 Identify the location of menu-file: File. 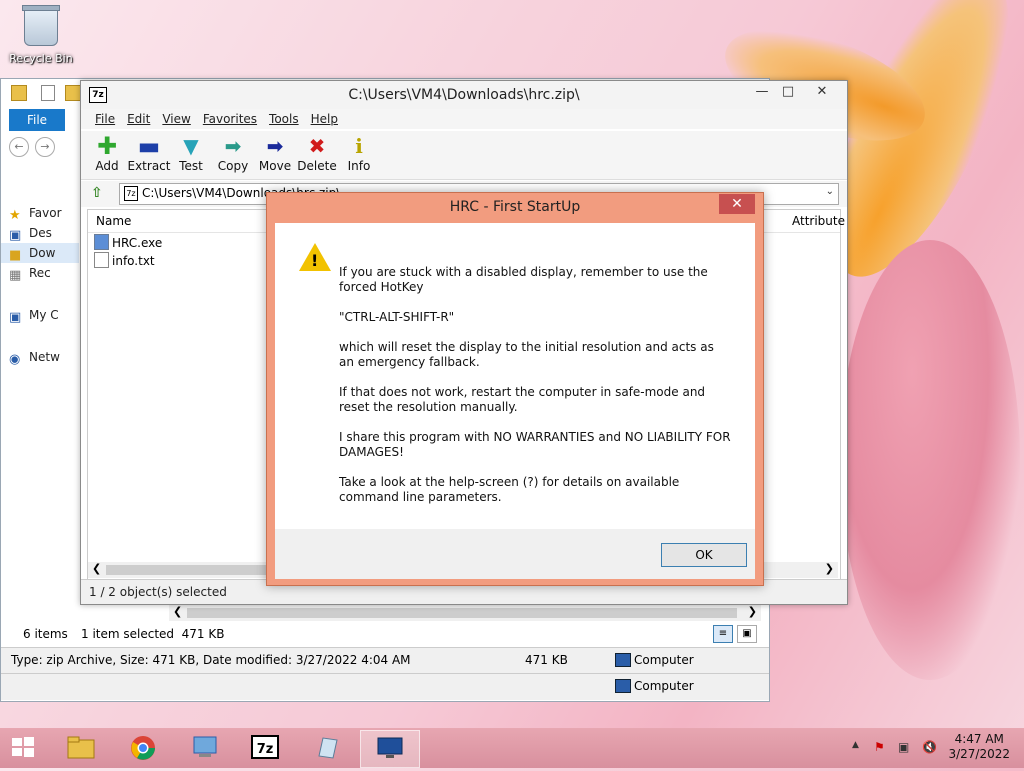
(105, 119).